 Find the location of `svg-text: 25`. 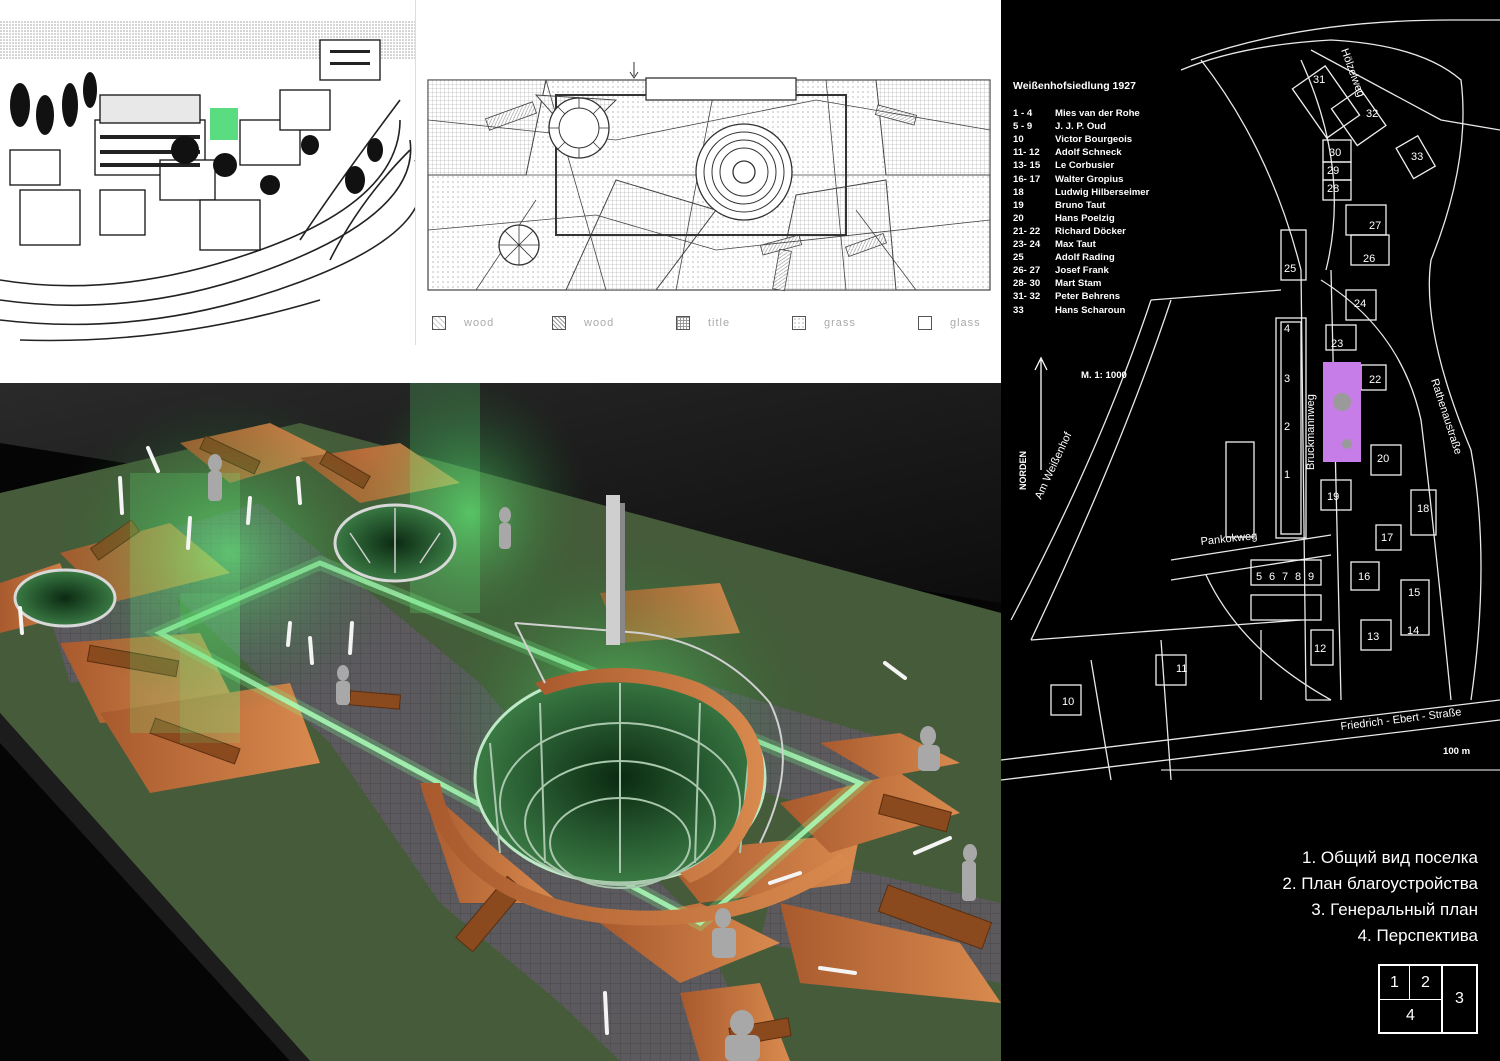

svg-text: 25 is located at coordinates (1290, 269).